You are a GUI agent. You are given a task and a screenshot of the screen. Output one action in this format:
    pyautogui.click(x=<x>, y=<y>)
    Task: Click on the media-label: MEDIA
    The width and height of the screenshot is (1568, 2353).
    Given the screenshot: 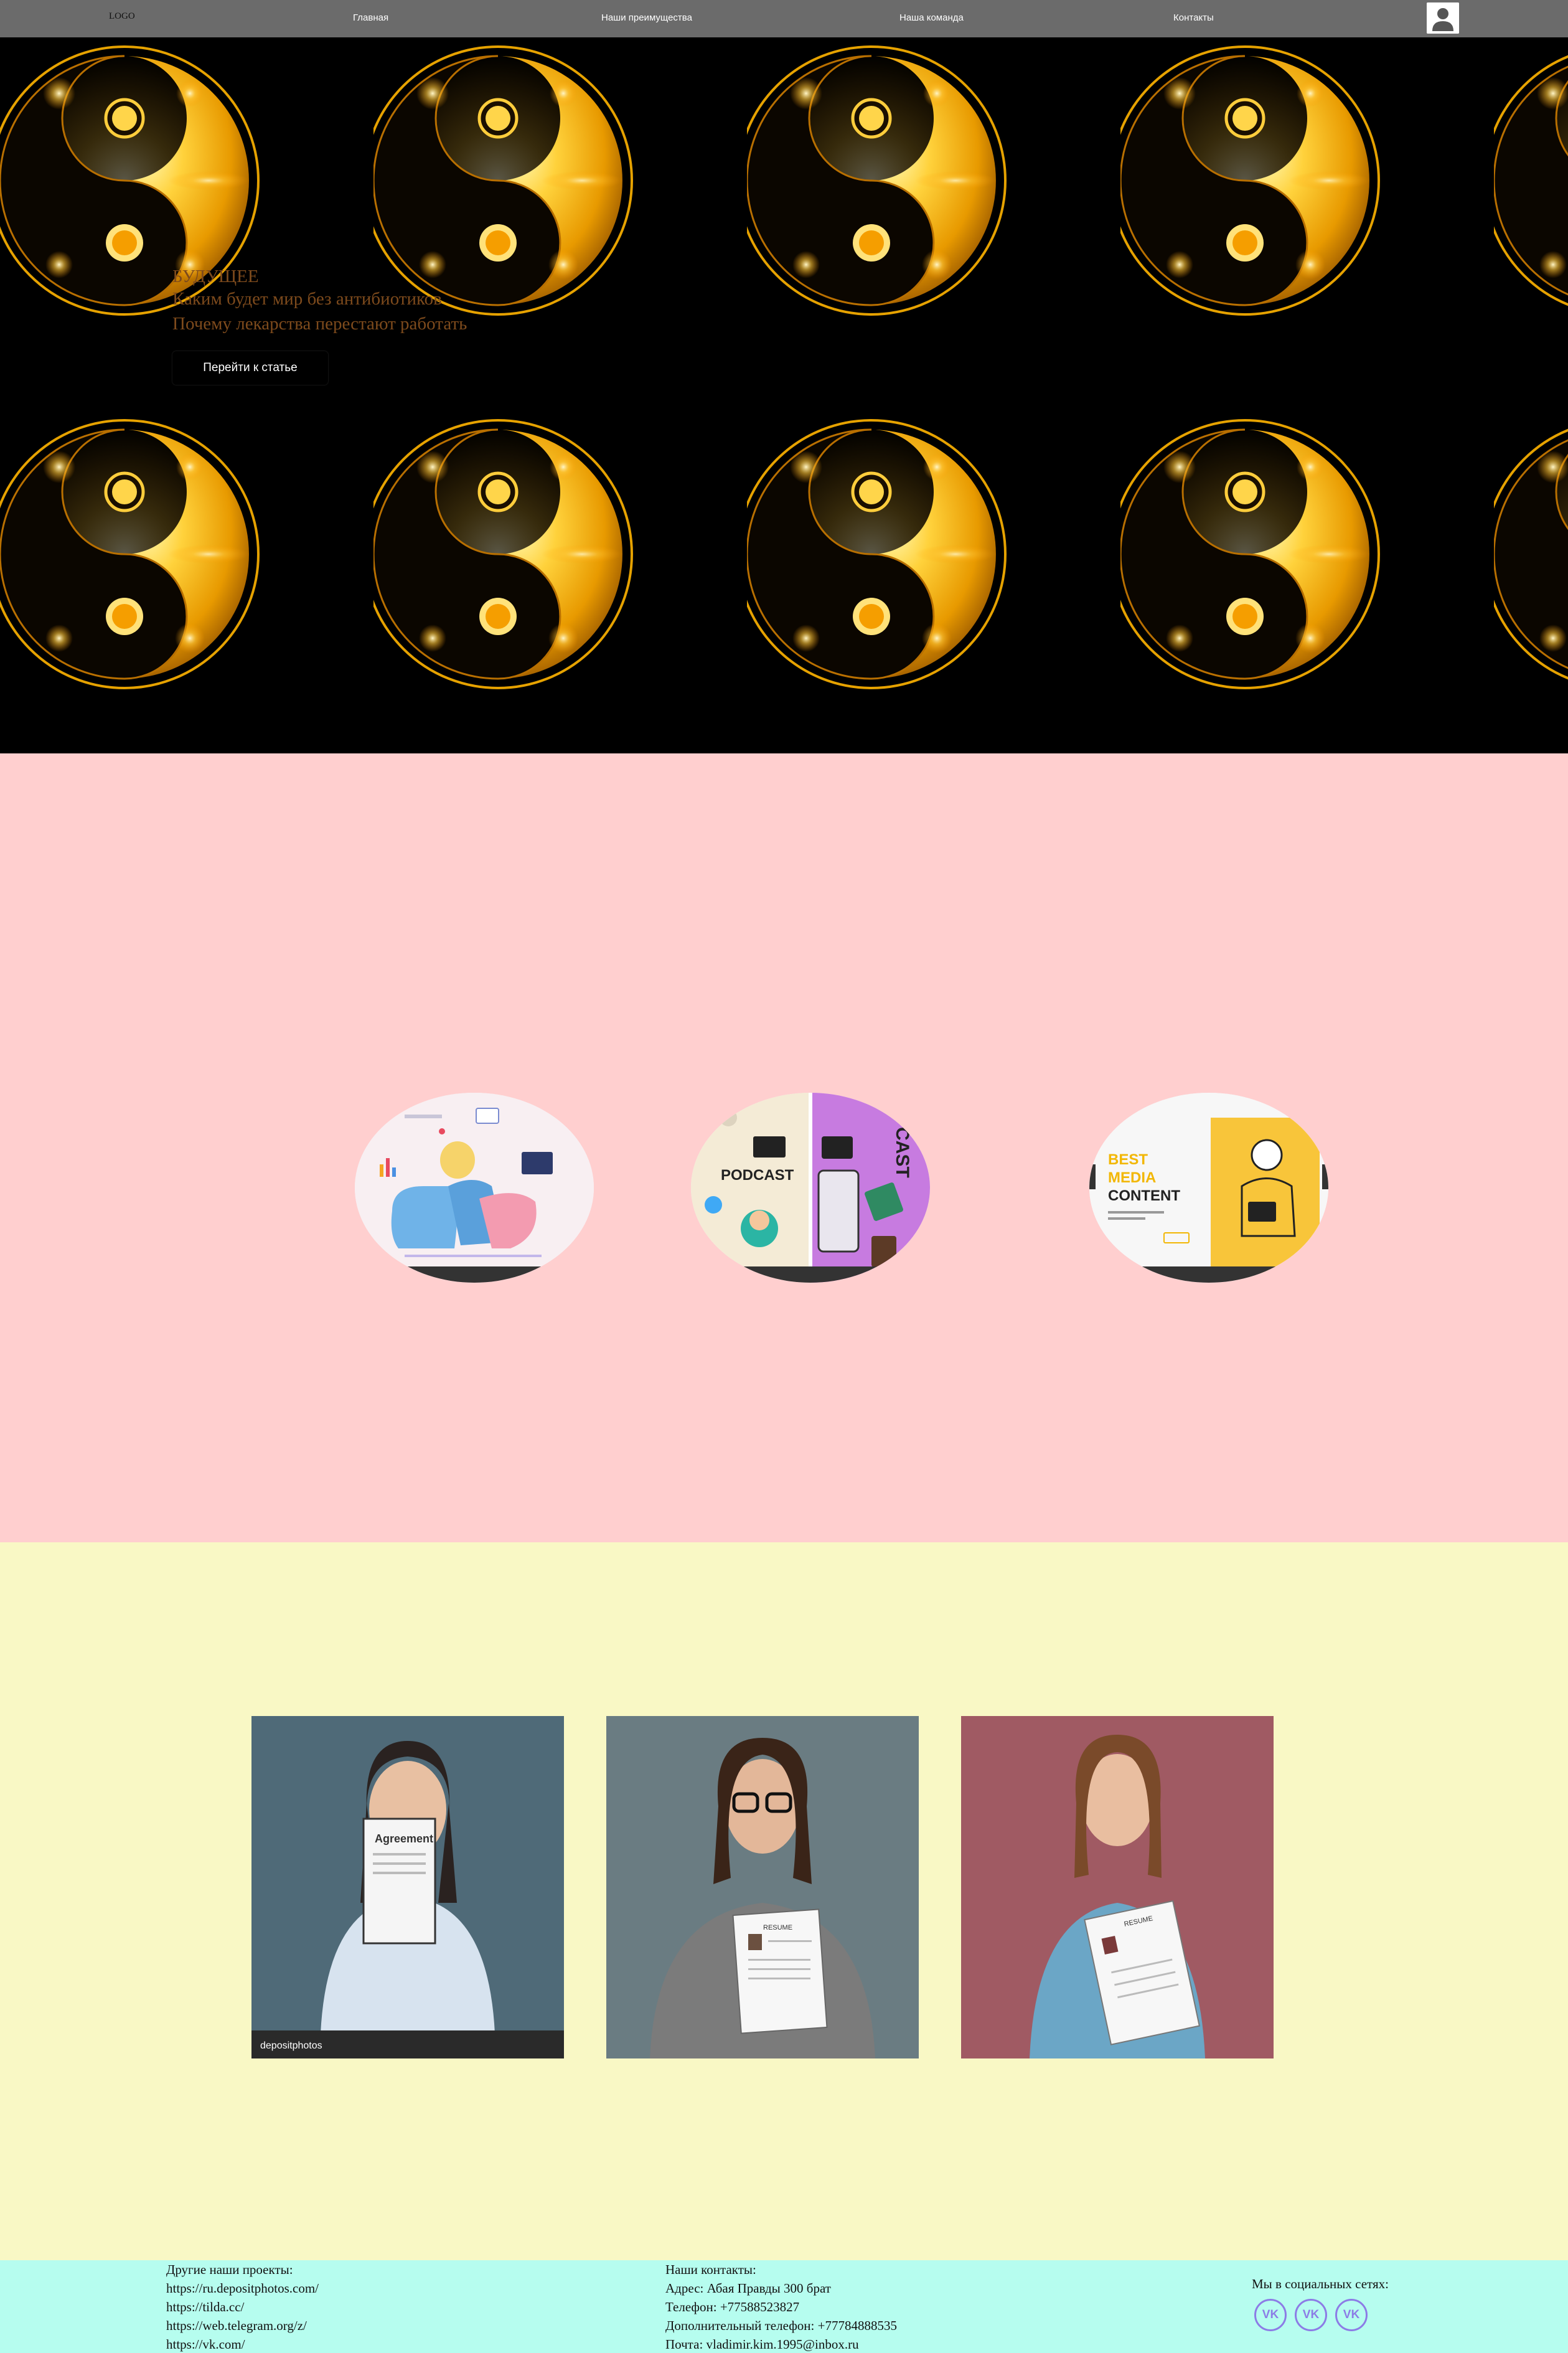 What is the action you would take?
    pyautogui.click(x=1132, y=1177)
    